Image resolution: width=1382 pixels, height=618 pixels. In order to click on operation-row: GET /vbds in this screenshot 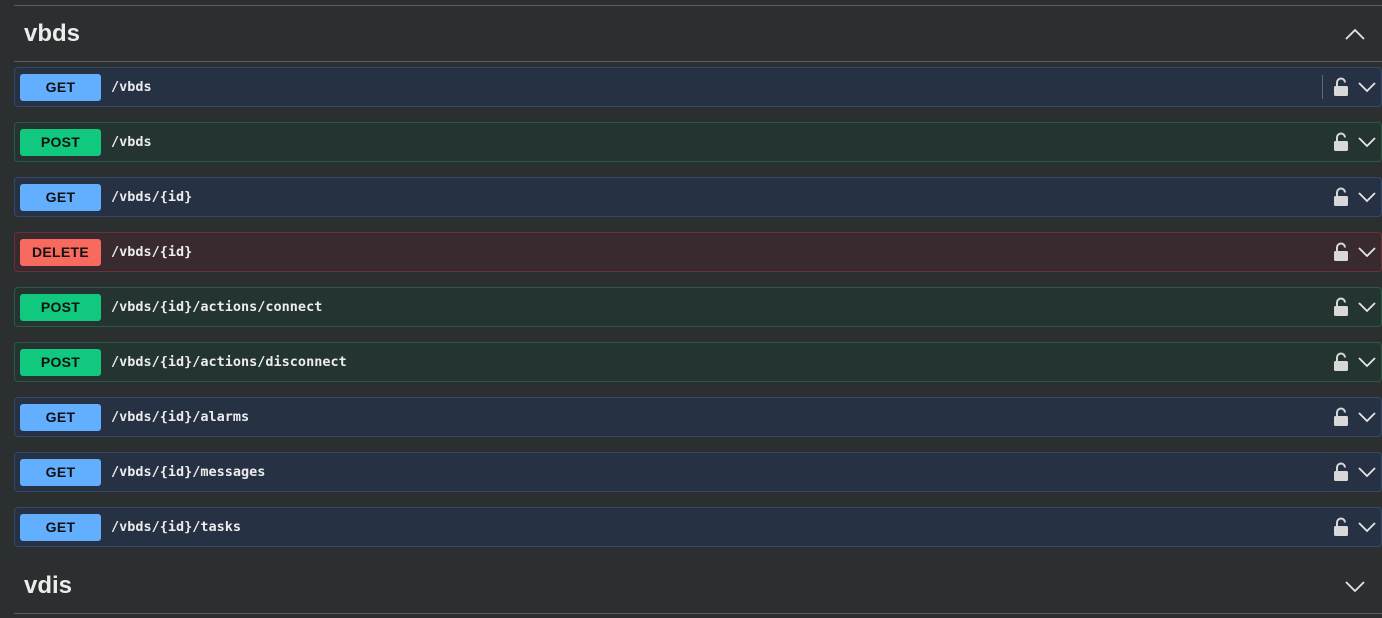, I will do `click(698, 87)`.